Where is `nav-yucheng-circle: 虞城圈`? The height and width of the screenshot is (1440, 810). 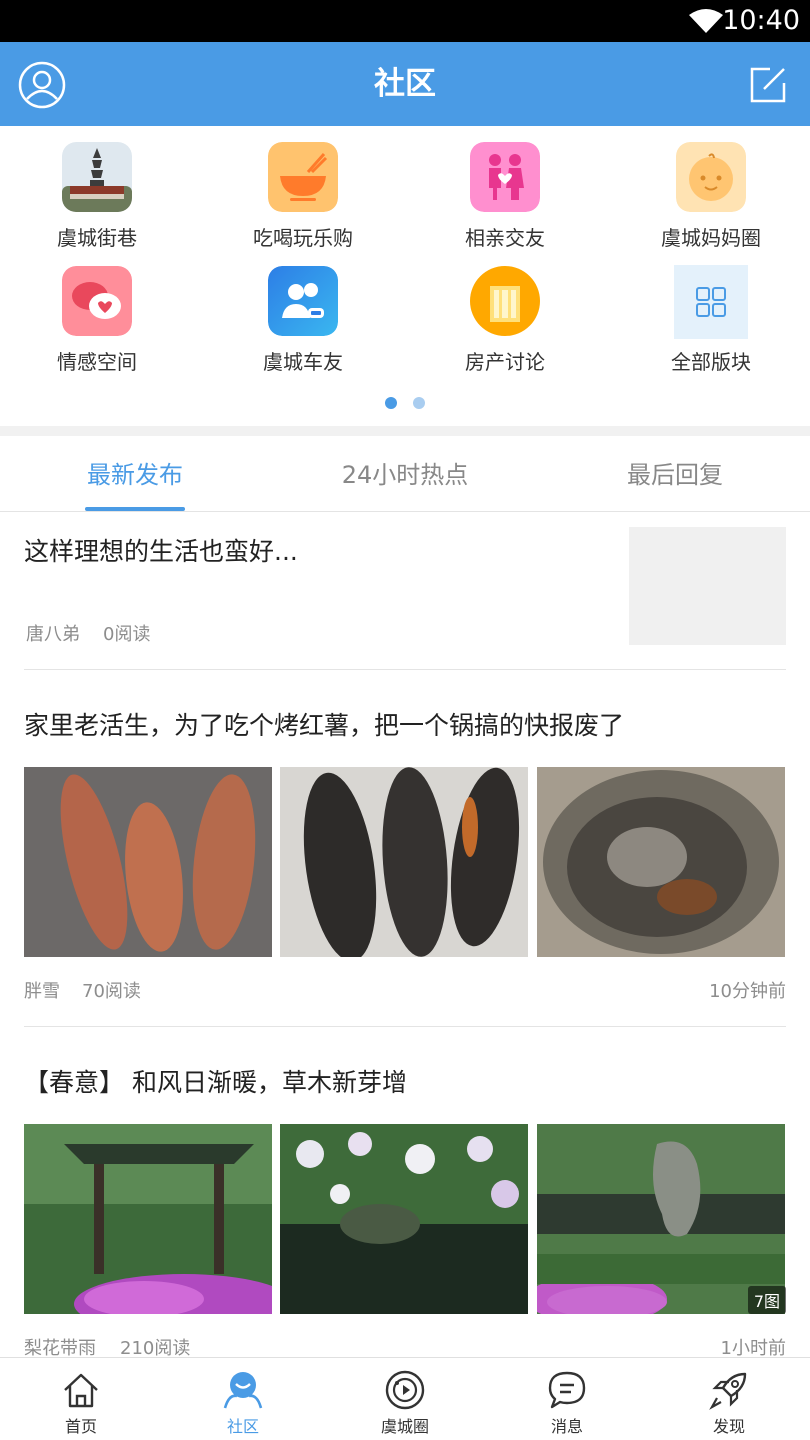
nav-yucheng-circle: 虞城圈 is located at coordinates (405, 1399).